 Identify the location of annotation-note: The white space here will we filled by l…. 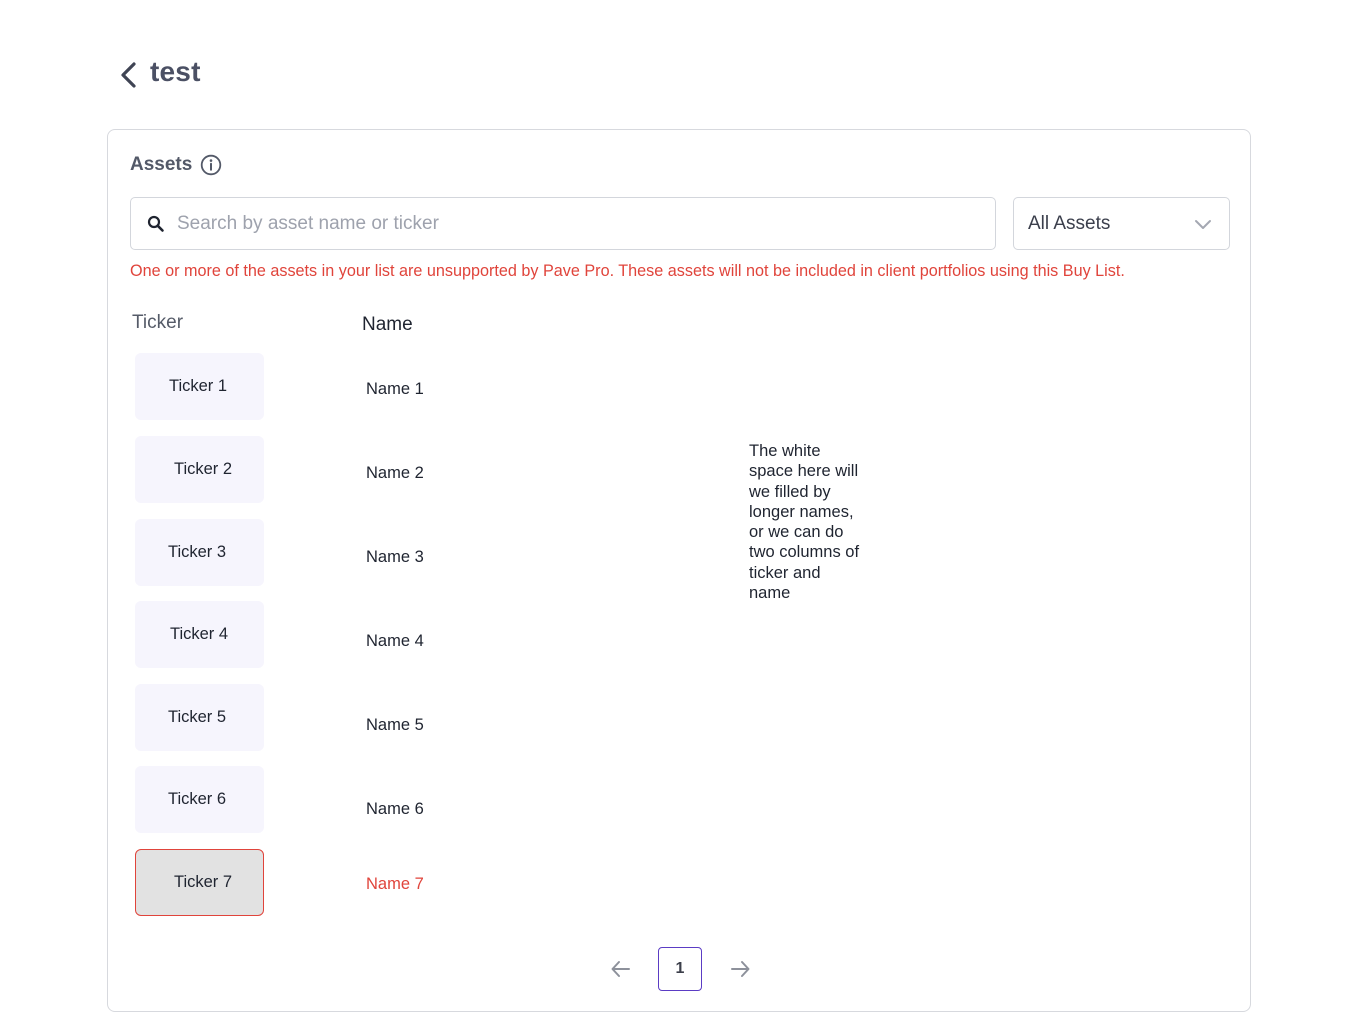
(804, 522).